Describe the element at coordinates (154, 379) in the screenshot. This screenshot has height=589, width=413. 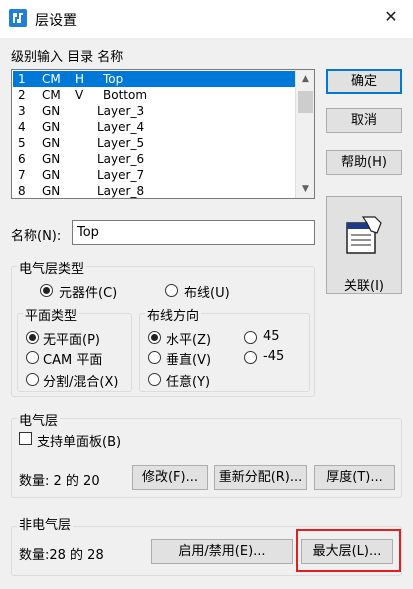
I see `any-direction-radio` at that location.